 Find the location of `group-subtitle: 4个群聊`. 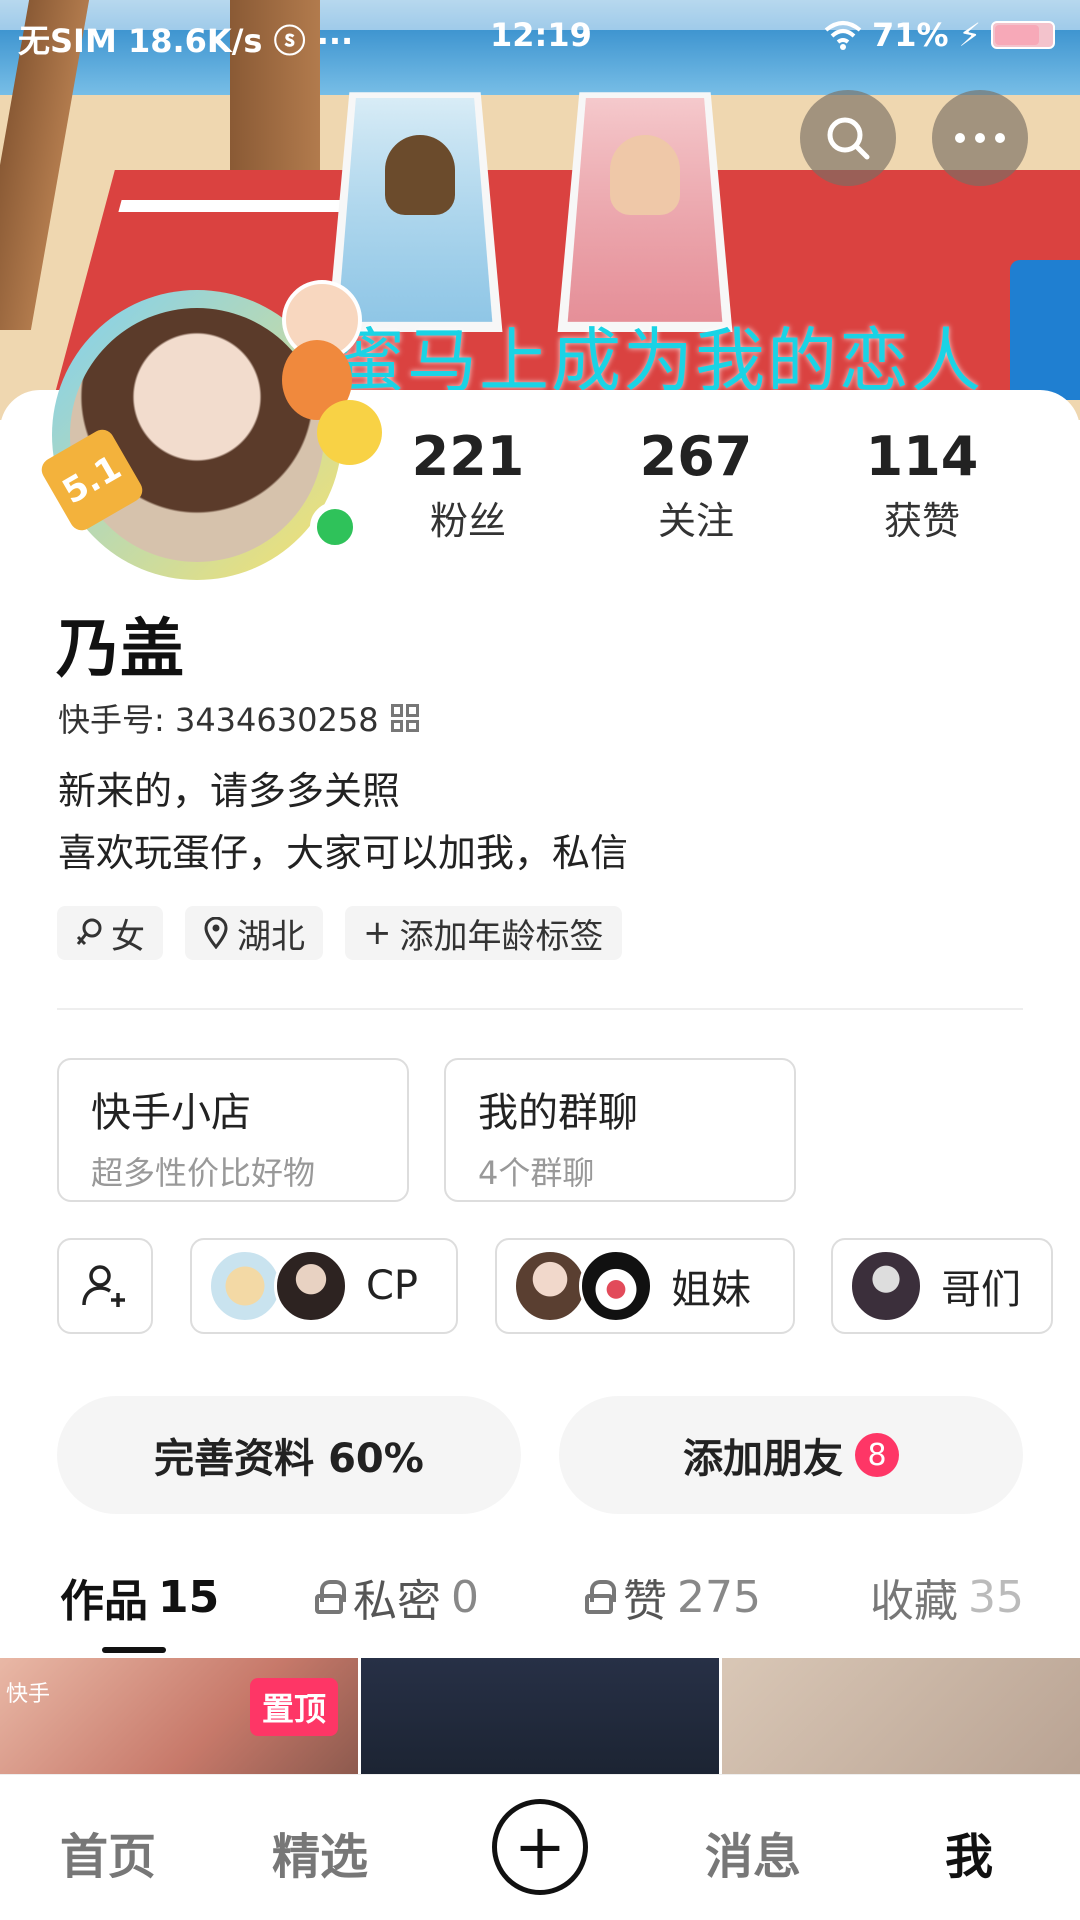

group-subtitle: 4个群聊 is located at coordinates (536, 1173).